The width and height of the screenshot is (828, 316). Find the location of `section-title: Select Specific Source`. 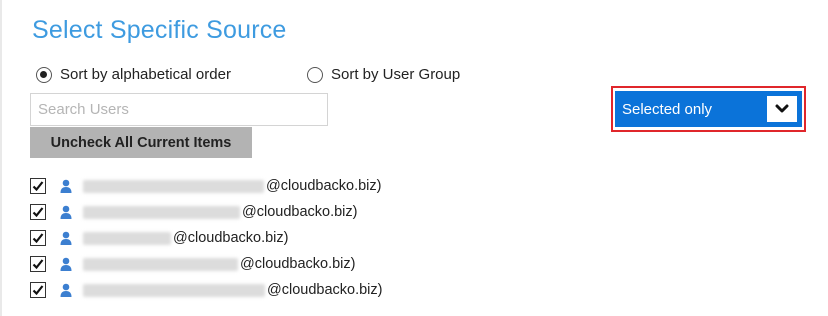

section-title: Select Specific Source is located at coordinates (159, 30).